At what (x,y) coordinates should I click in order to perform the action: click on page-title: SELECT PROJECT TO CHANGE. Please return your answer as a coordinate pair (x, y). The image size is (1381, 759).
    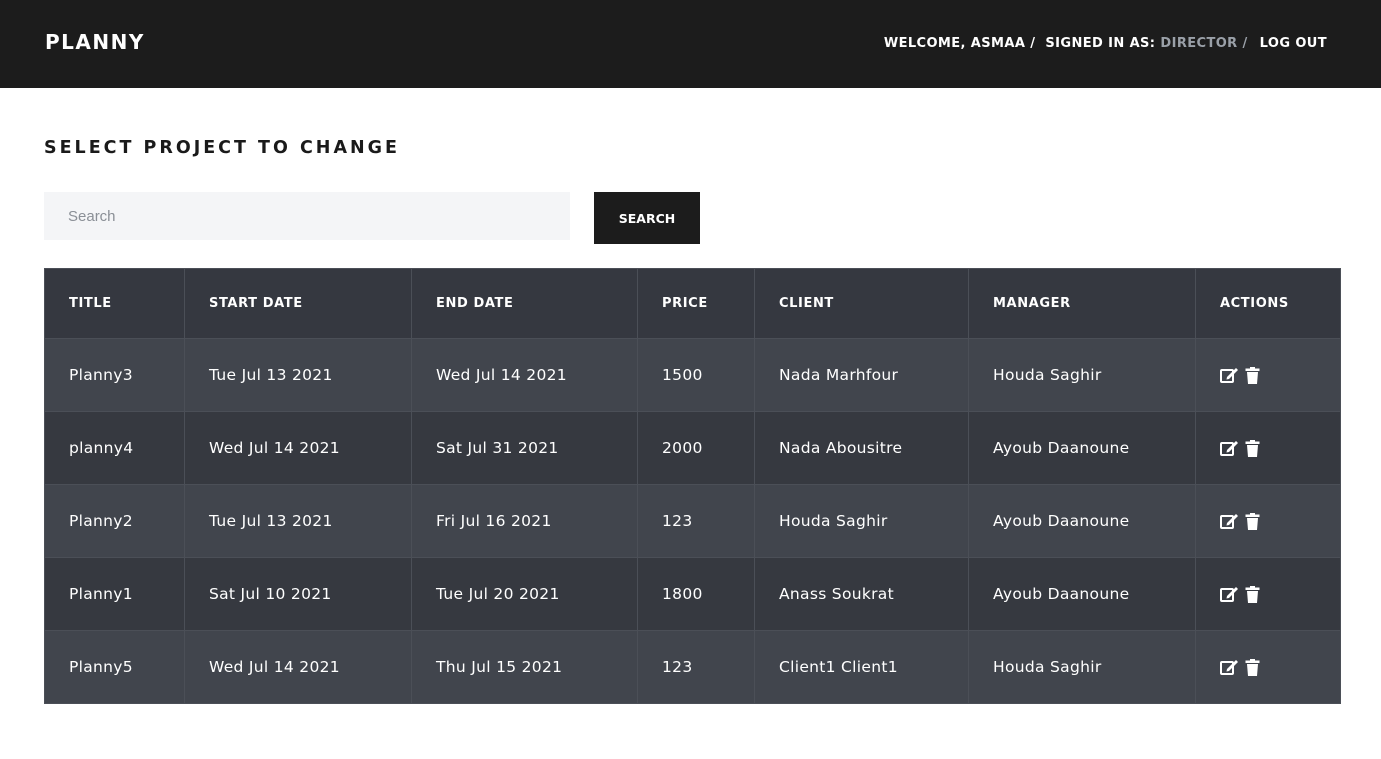
    Looking at the image, I should click on (222, 148).